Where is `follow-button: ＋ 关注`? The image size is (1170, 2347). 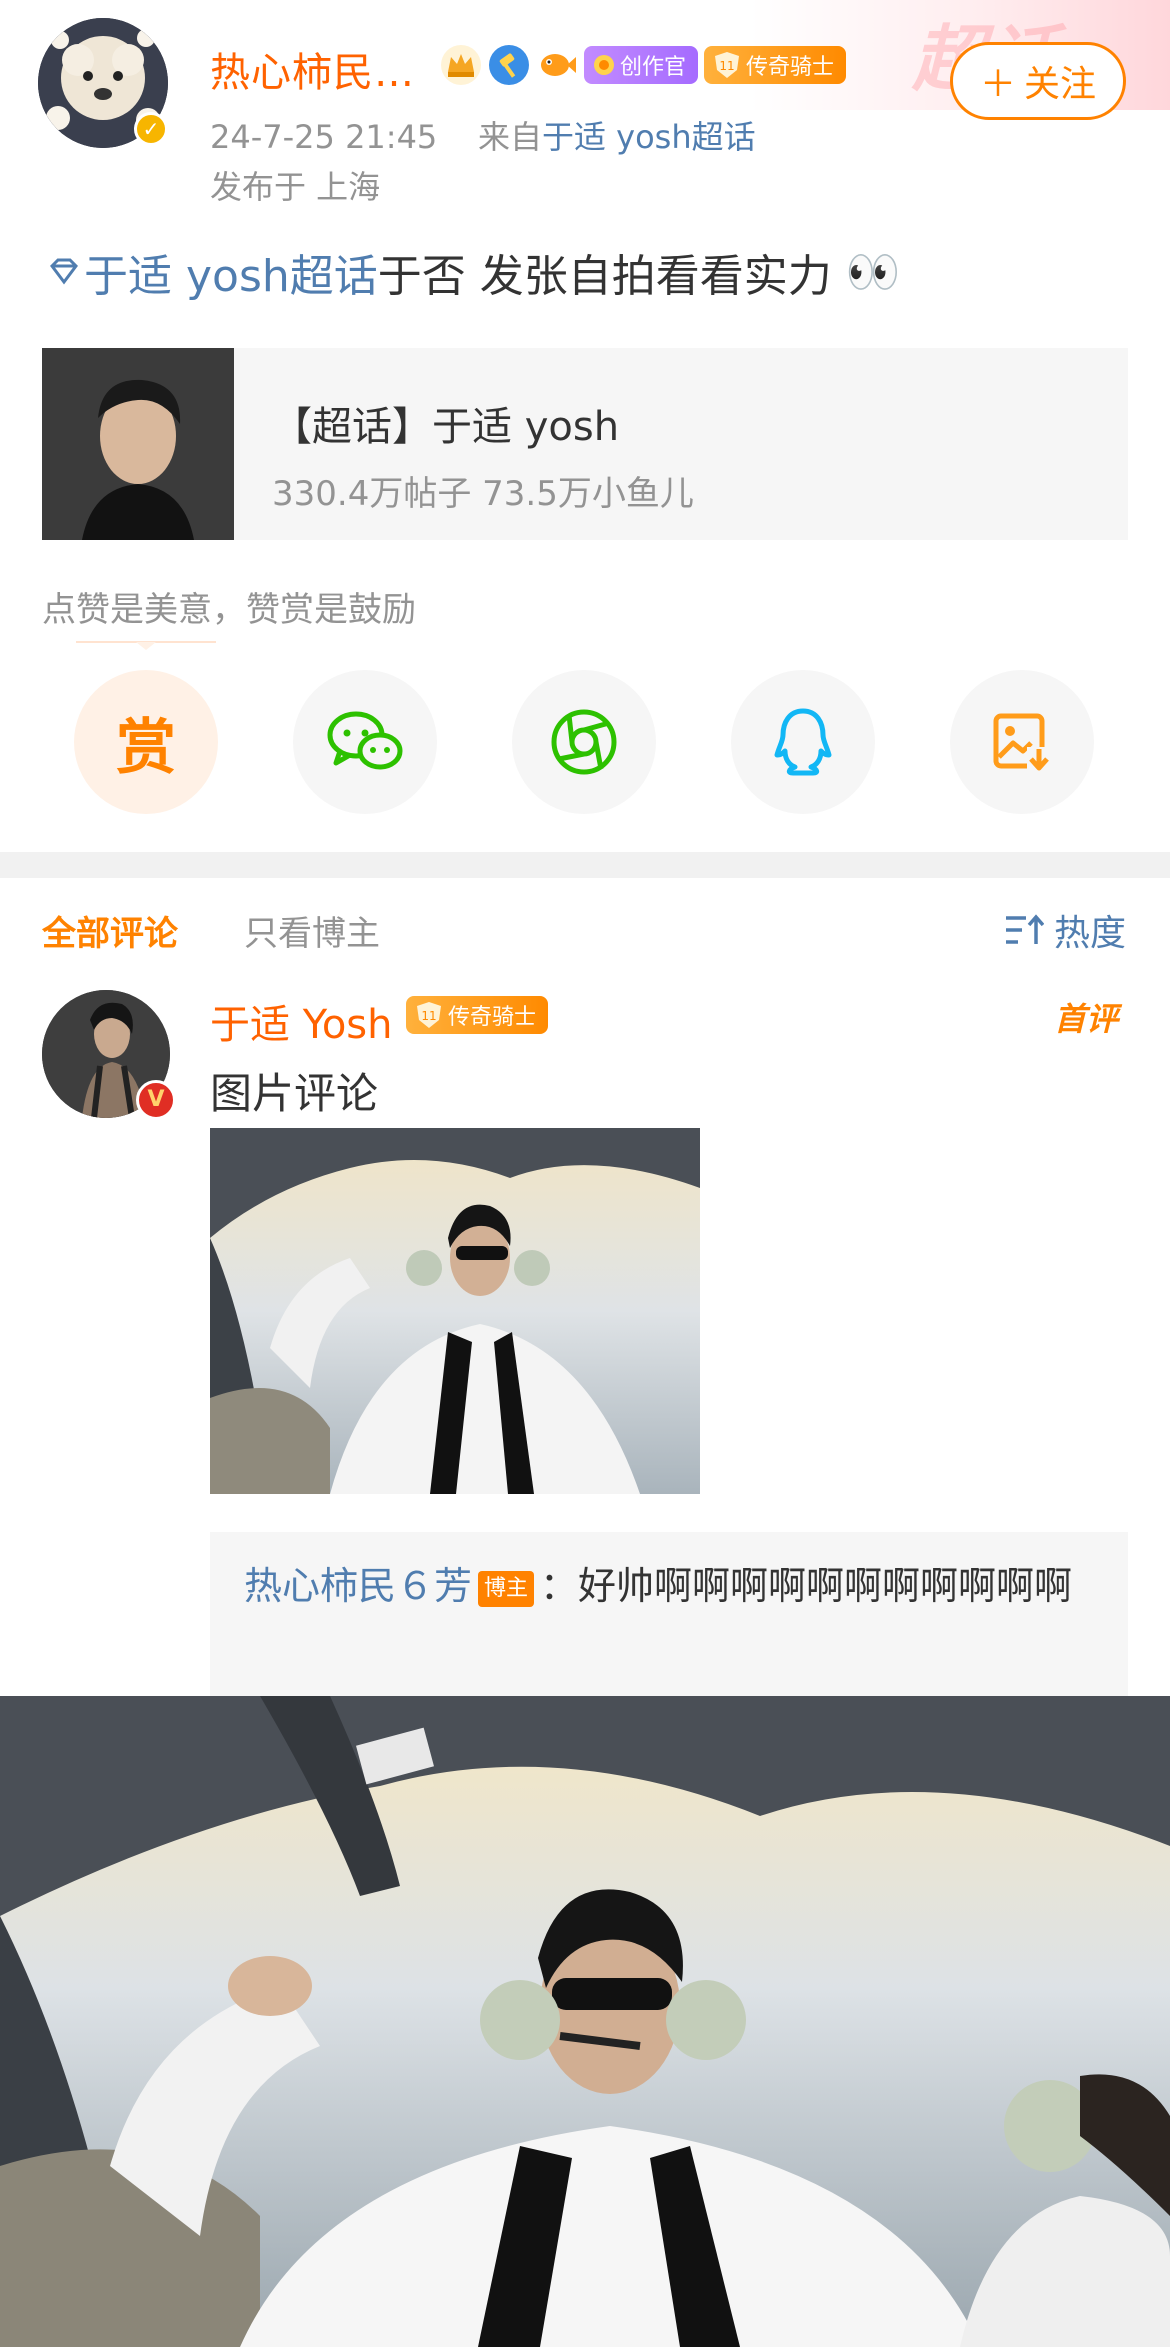
follow-button: ＋ 关注 is located at coordinates (1038, 81).